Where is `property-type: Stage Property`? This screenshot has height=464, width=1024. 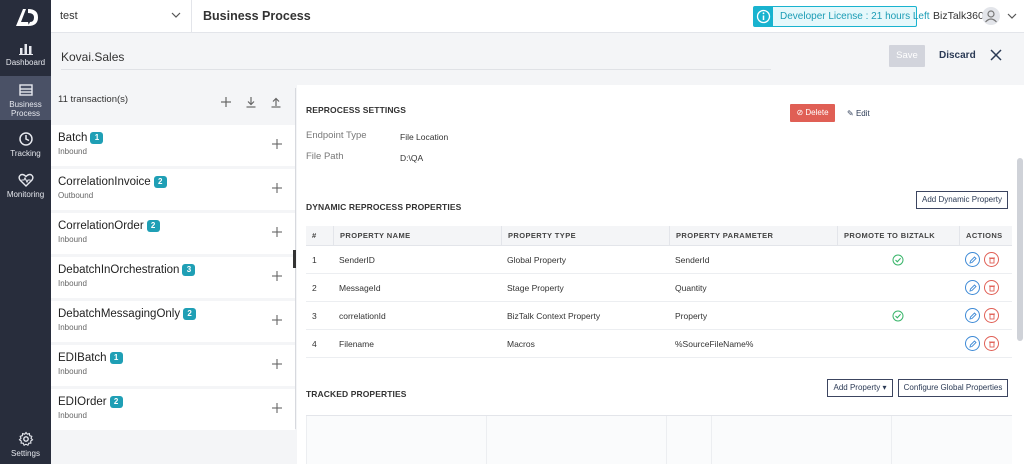
property-type: Stage Property is located at coordinates (535, 287).